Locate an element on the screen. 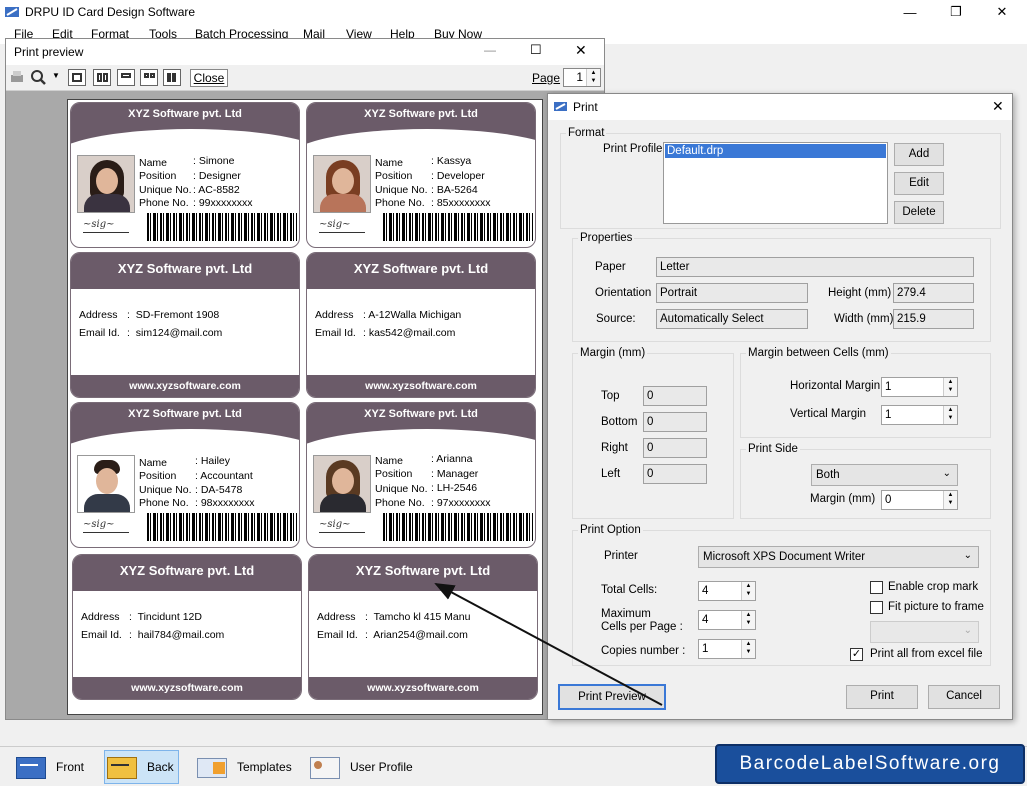 The image size is (1027, 786). card-email: hail784@mail.com is located at coordinates (181, 635).